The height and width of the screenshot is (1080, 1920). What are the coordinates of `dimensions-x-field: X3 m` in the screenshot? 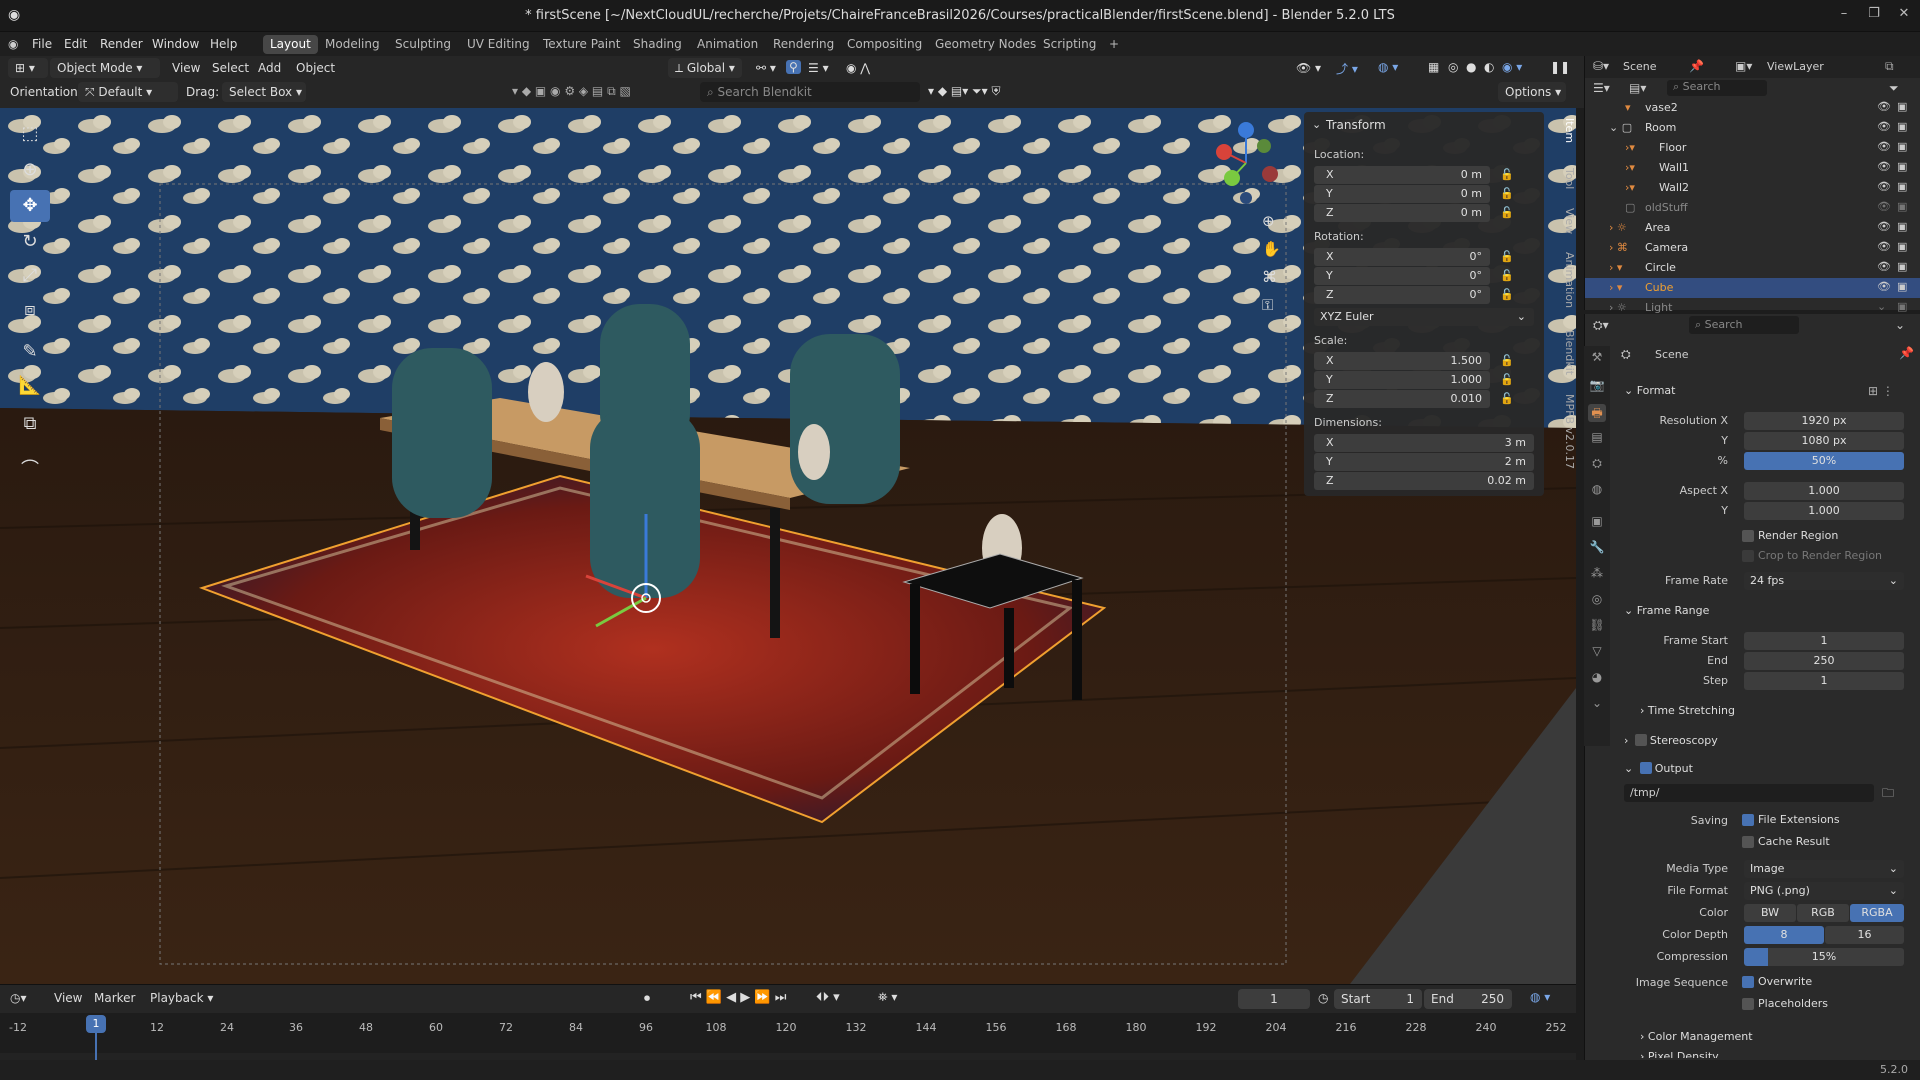 It's located at (1424, 443).